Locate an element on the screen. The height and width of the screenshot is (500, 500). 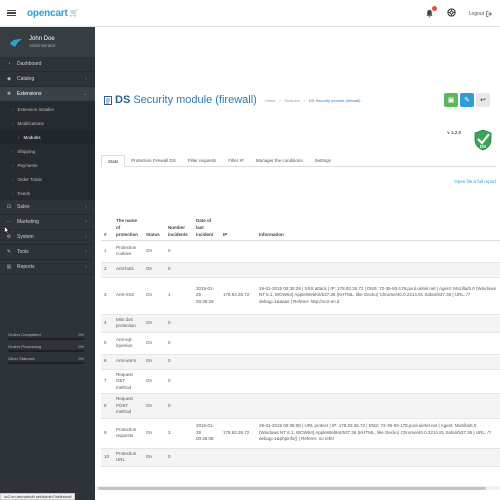
edit-button: ✎ is located at coordinates (467, 100).